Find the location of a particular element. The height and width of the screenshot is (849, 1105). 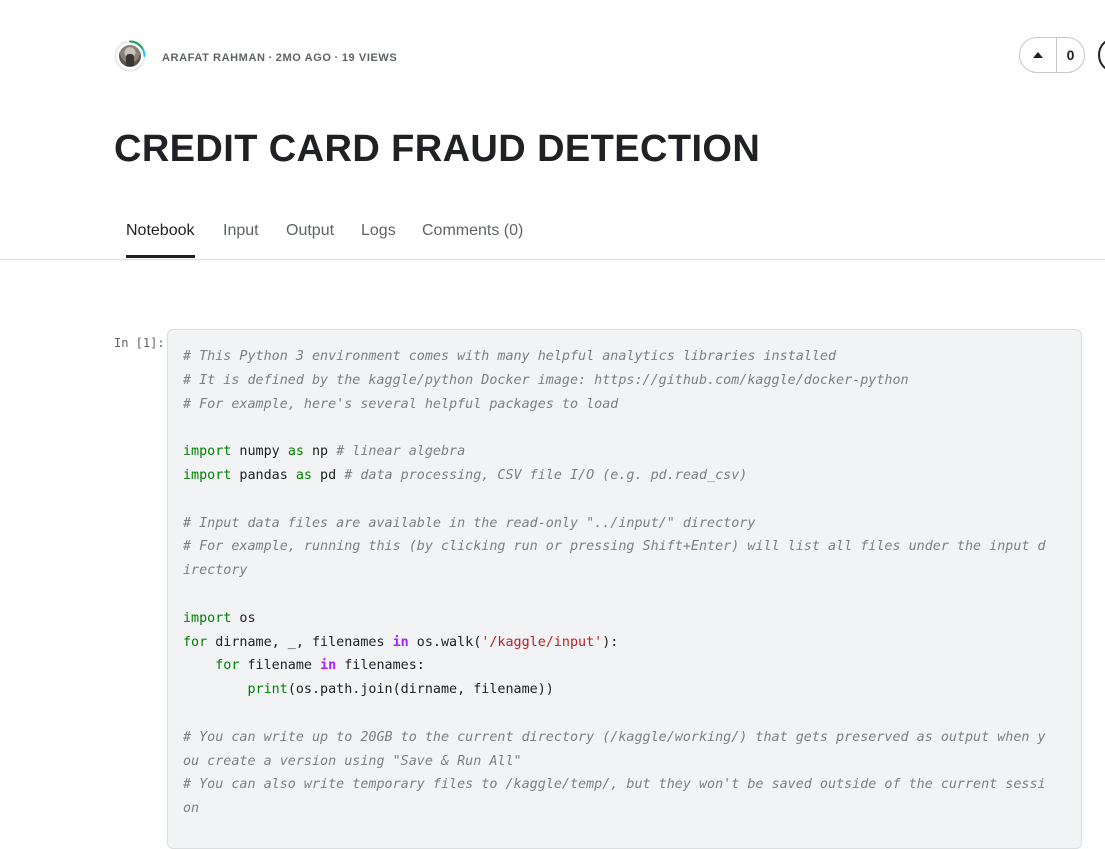

avatar is located at coordinates (130, 56).